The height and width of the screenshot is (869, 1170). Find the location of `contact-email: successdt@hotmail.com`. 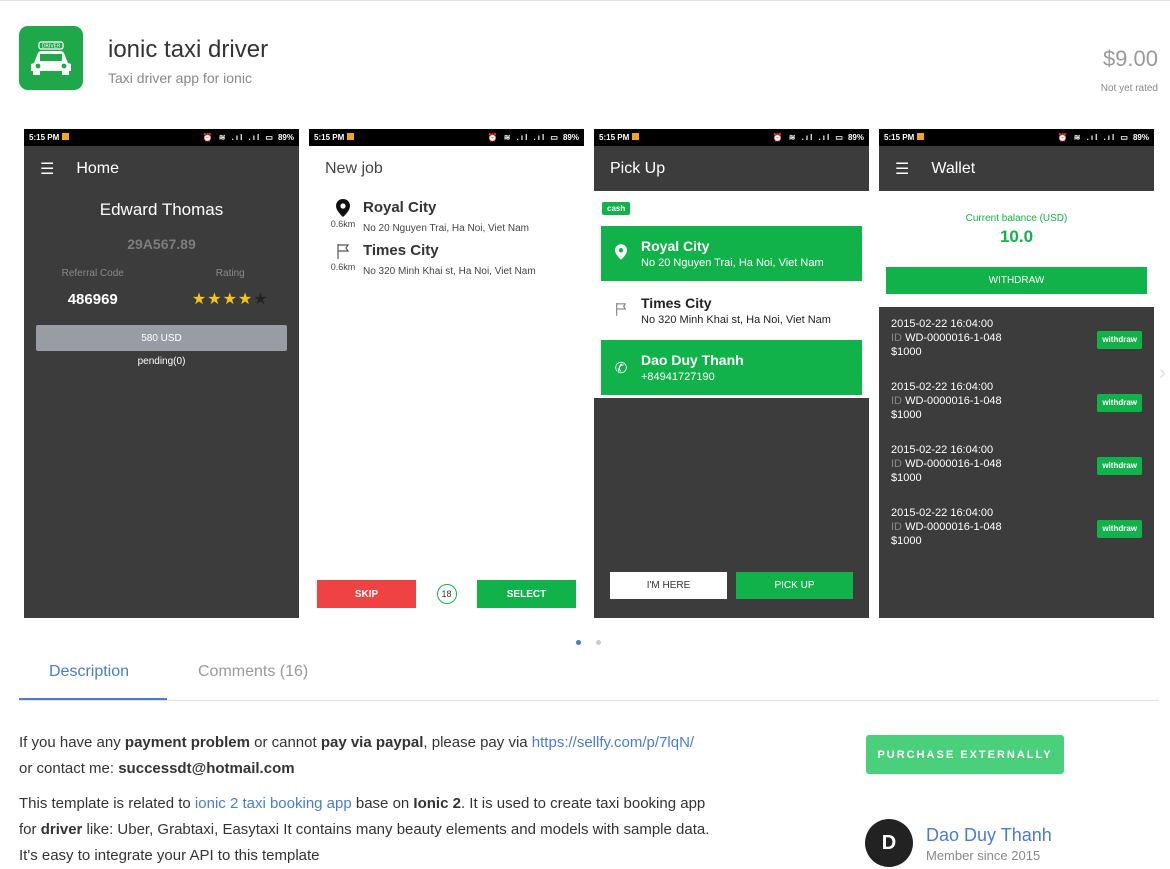

contact-email: successdt@hotmail.com is located at coordinates (206, 768).